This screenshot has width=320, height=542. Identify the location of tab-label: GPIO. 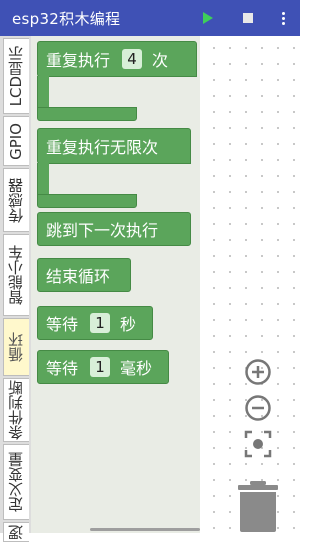
(16, 141).